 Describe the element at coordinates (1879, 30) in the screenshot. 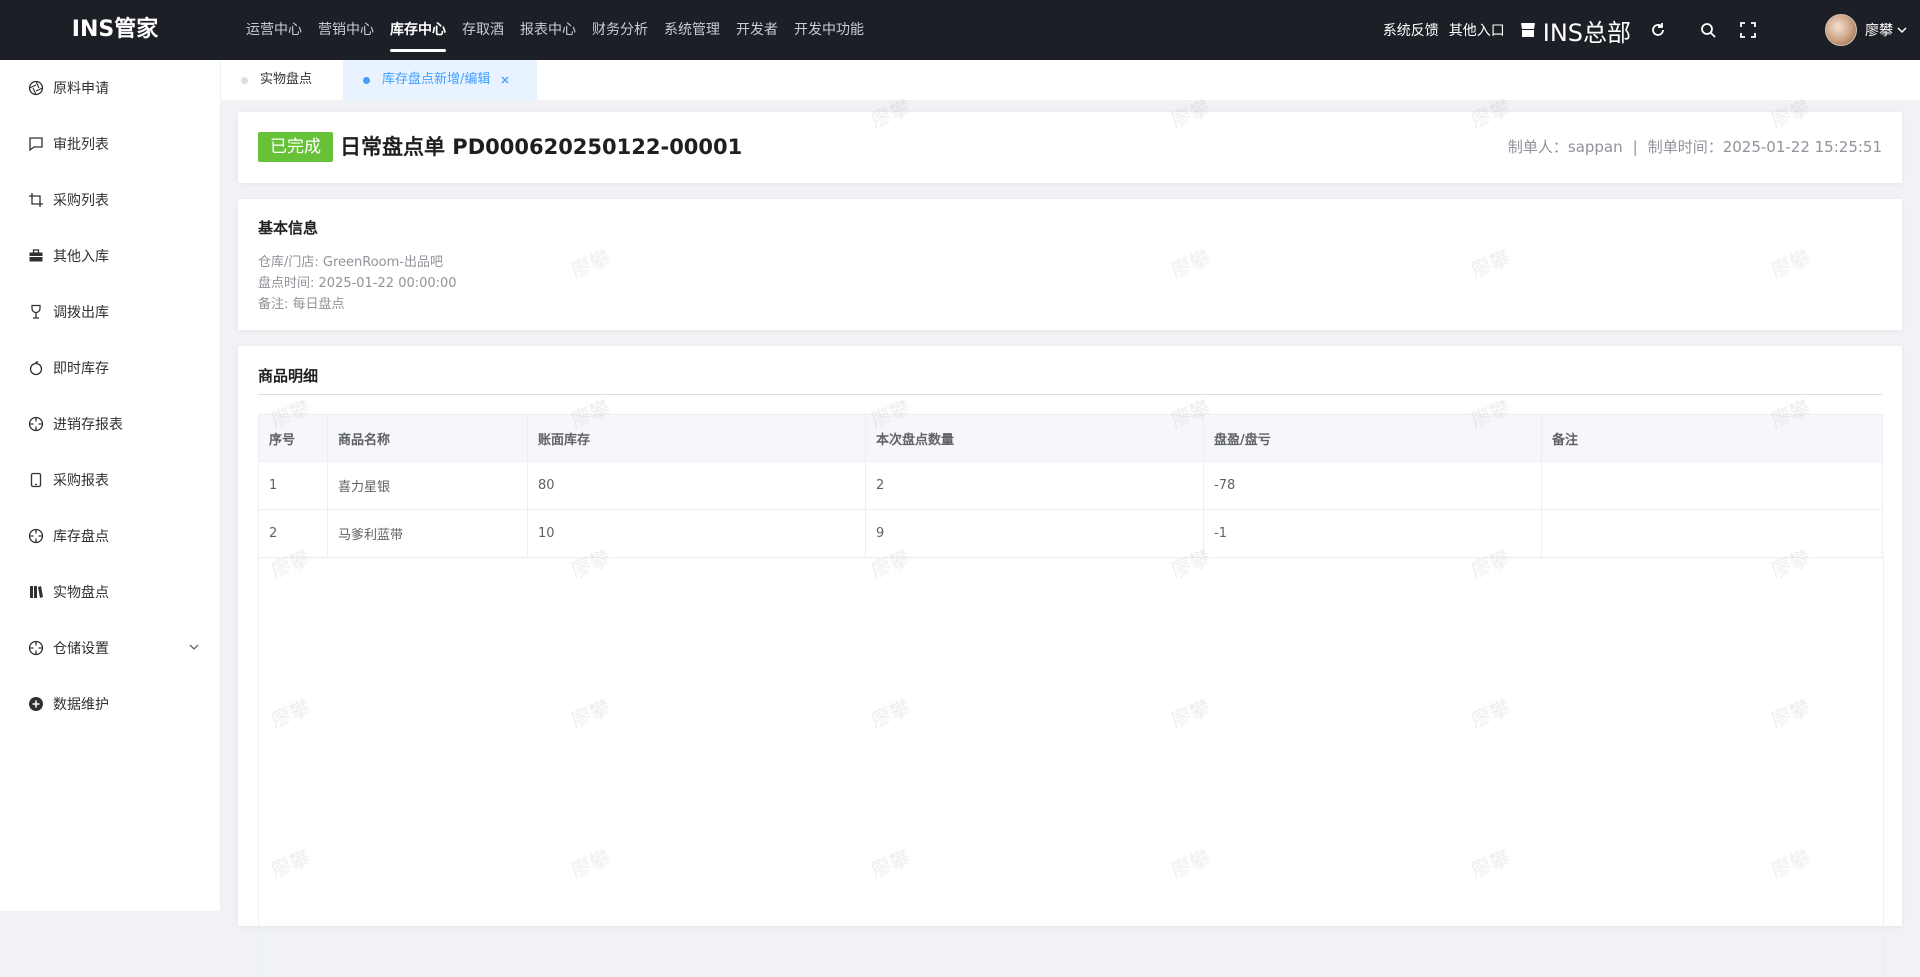

I see `username: 廖攀` at that location.